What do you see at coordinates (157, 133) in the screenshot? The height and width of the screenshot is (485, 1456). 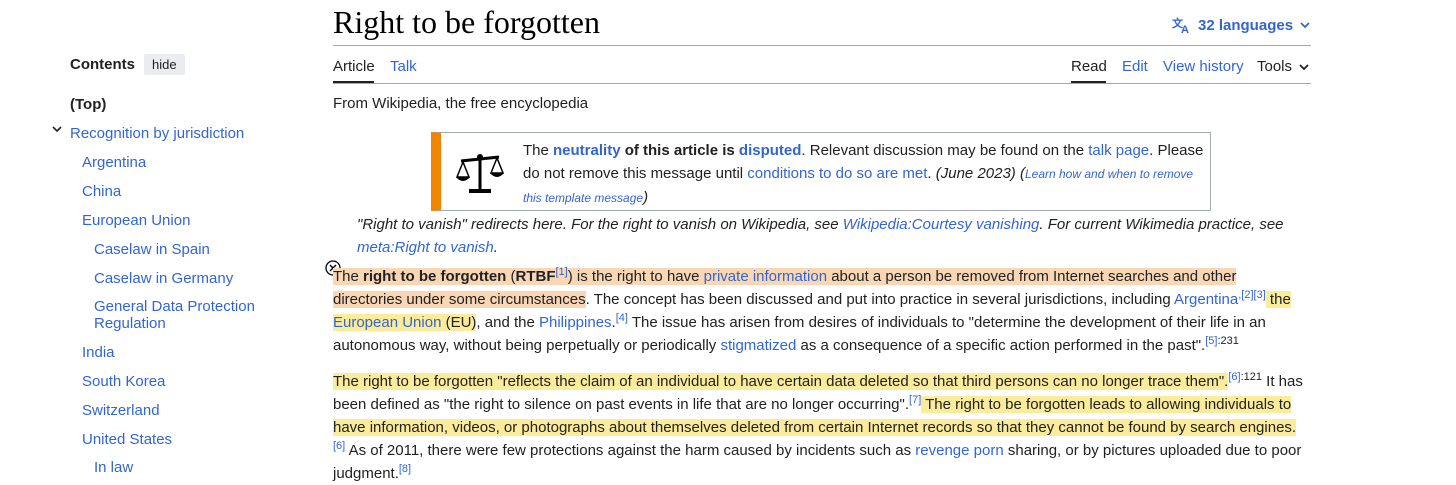 I see `toc-item-recognition: Recognition by jurisdiction` at bounding box center [157, 133].